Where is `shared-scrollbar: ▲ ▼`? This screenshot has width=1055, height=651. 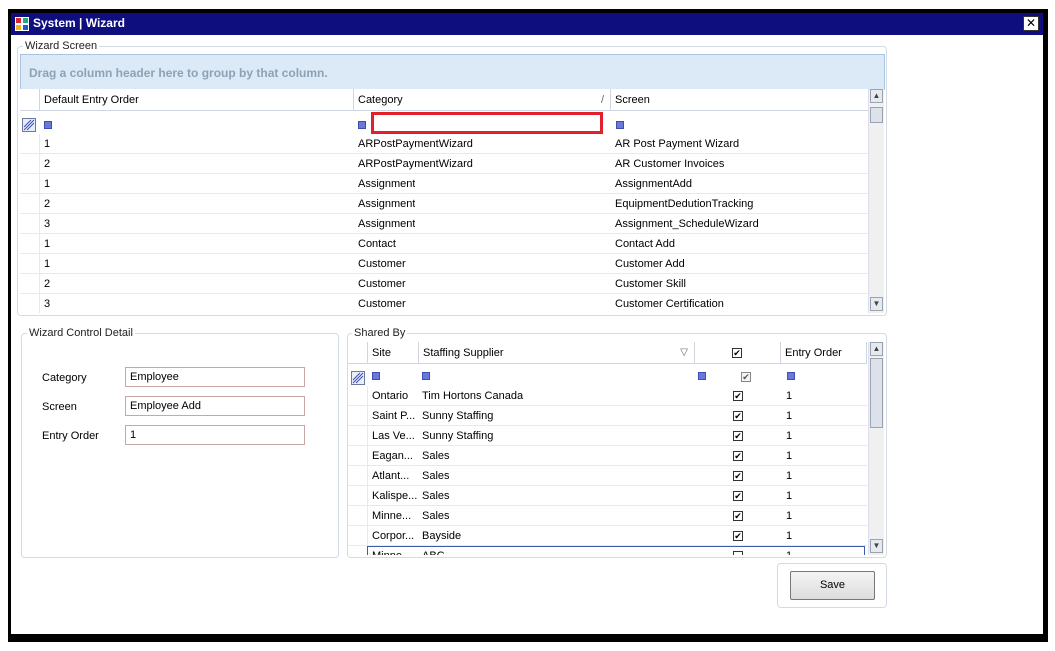
shared-scrollbar: ▲ ▼ is located at coordinates (876, 448).